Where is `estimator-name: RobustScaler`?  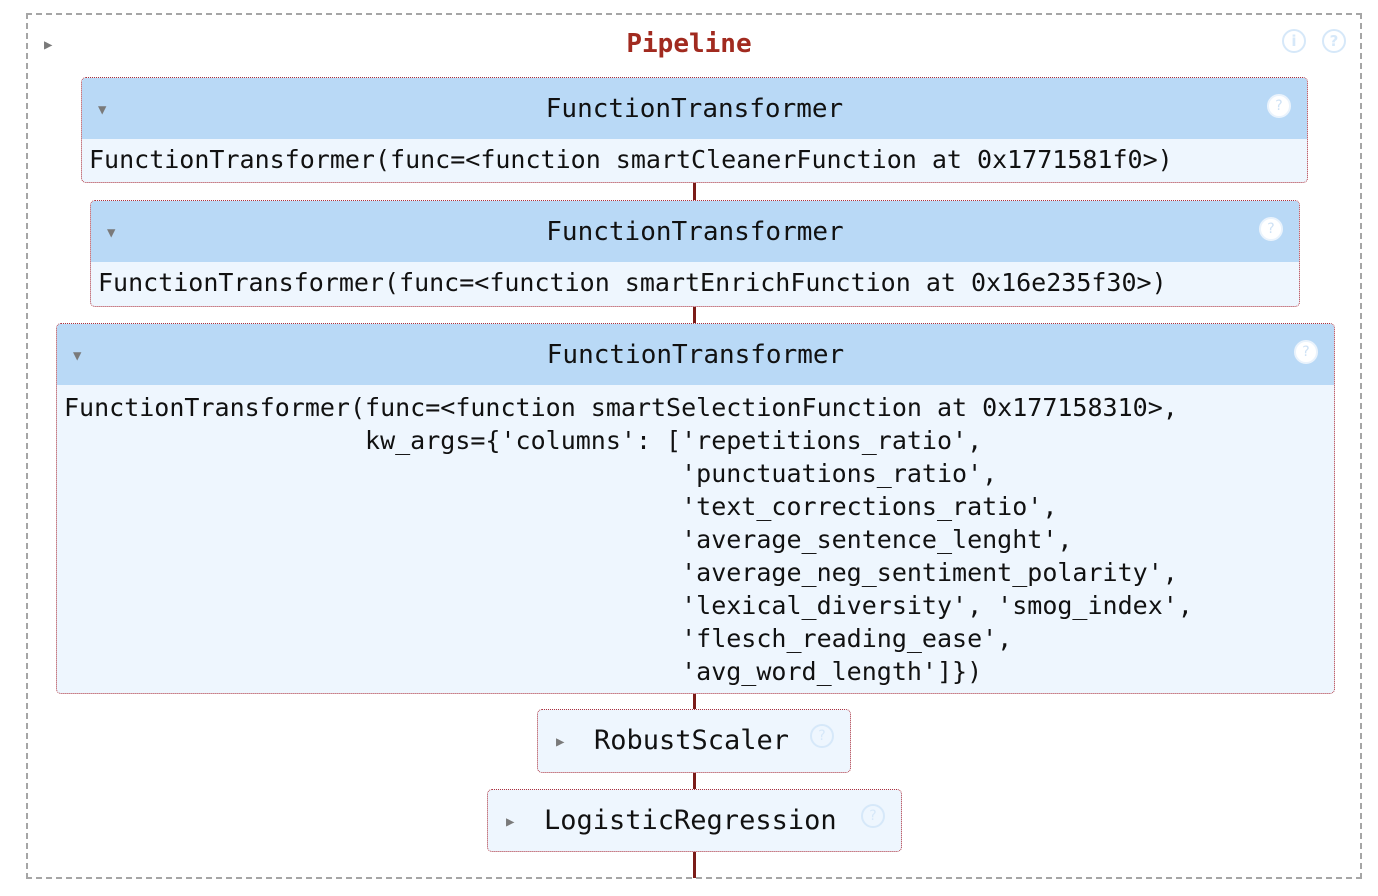 estimator-name: RobustScaler is located at coordinates (691, 741).